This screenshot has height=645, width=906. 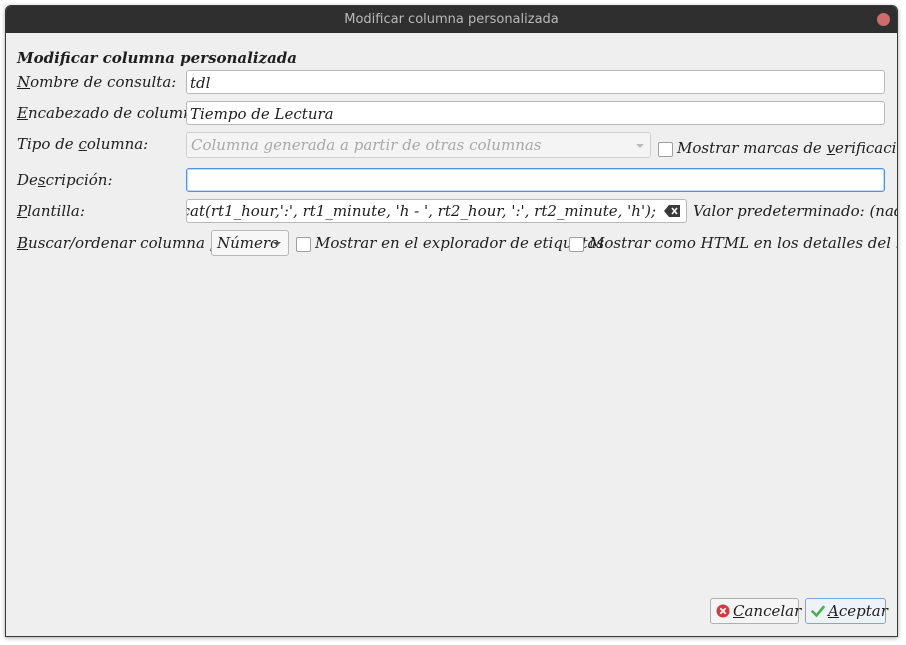 What do you see at coordinates (535, 82) in the screenshot?
I see `lookup-name-input: tdl` at bounding box center [535, 82].